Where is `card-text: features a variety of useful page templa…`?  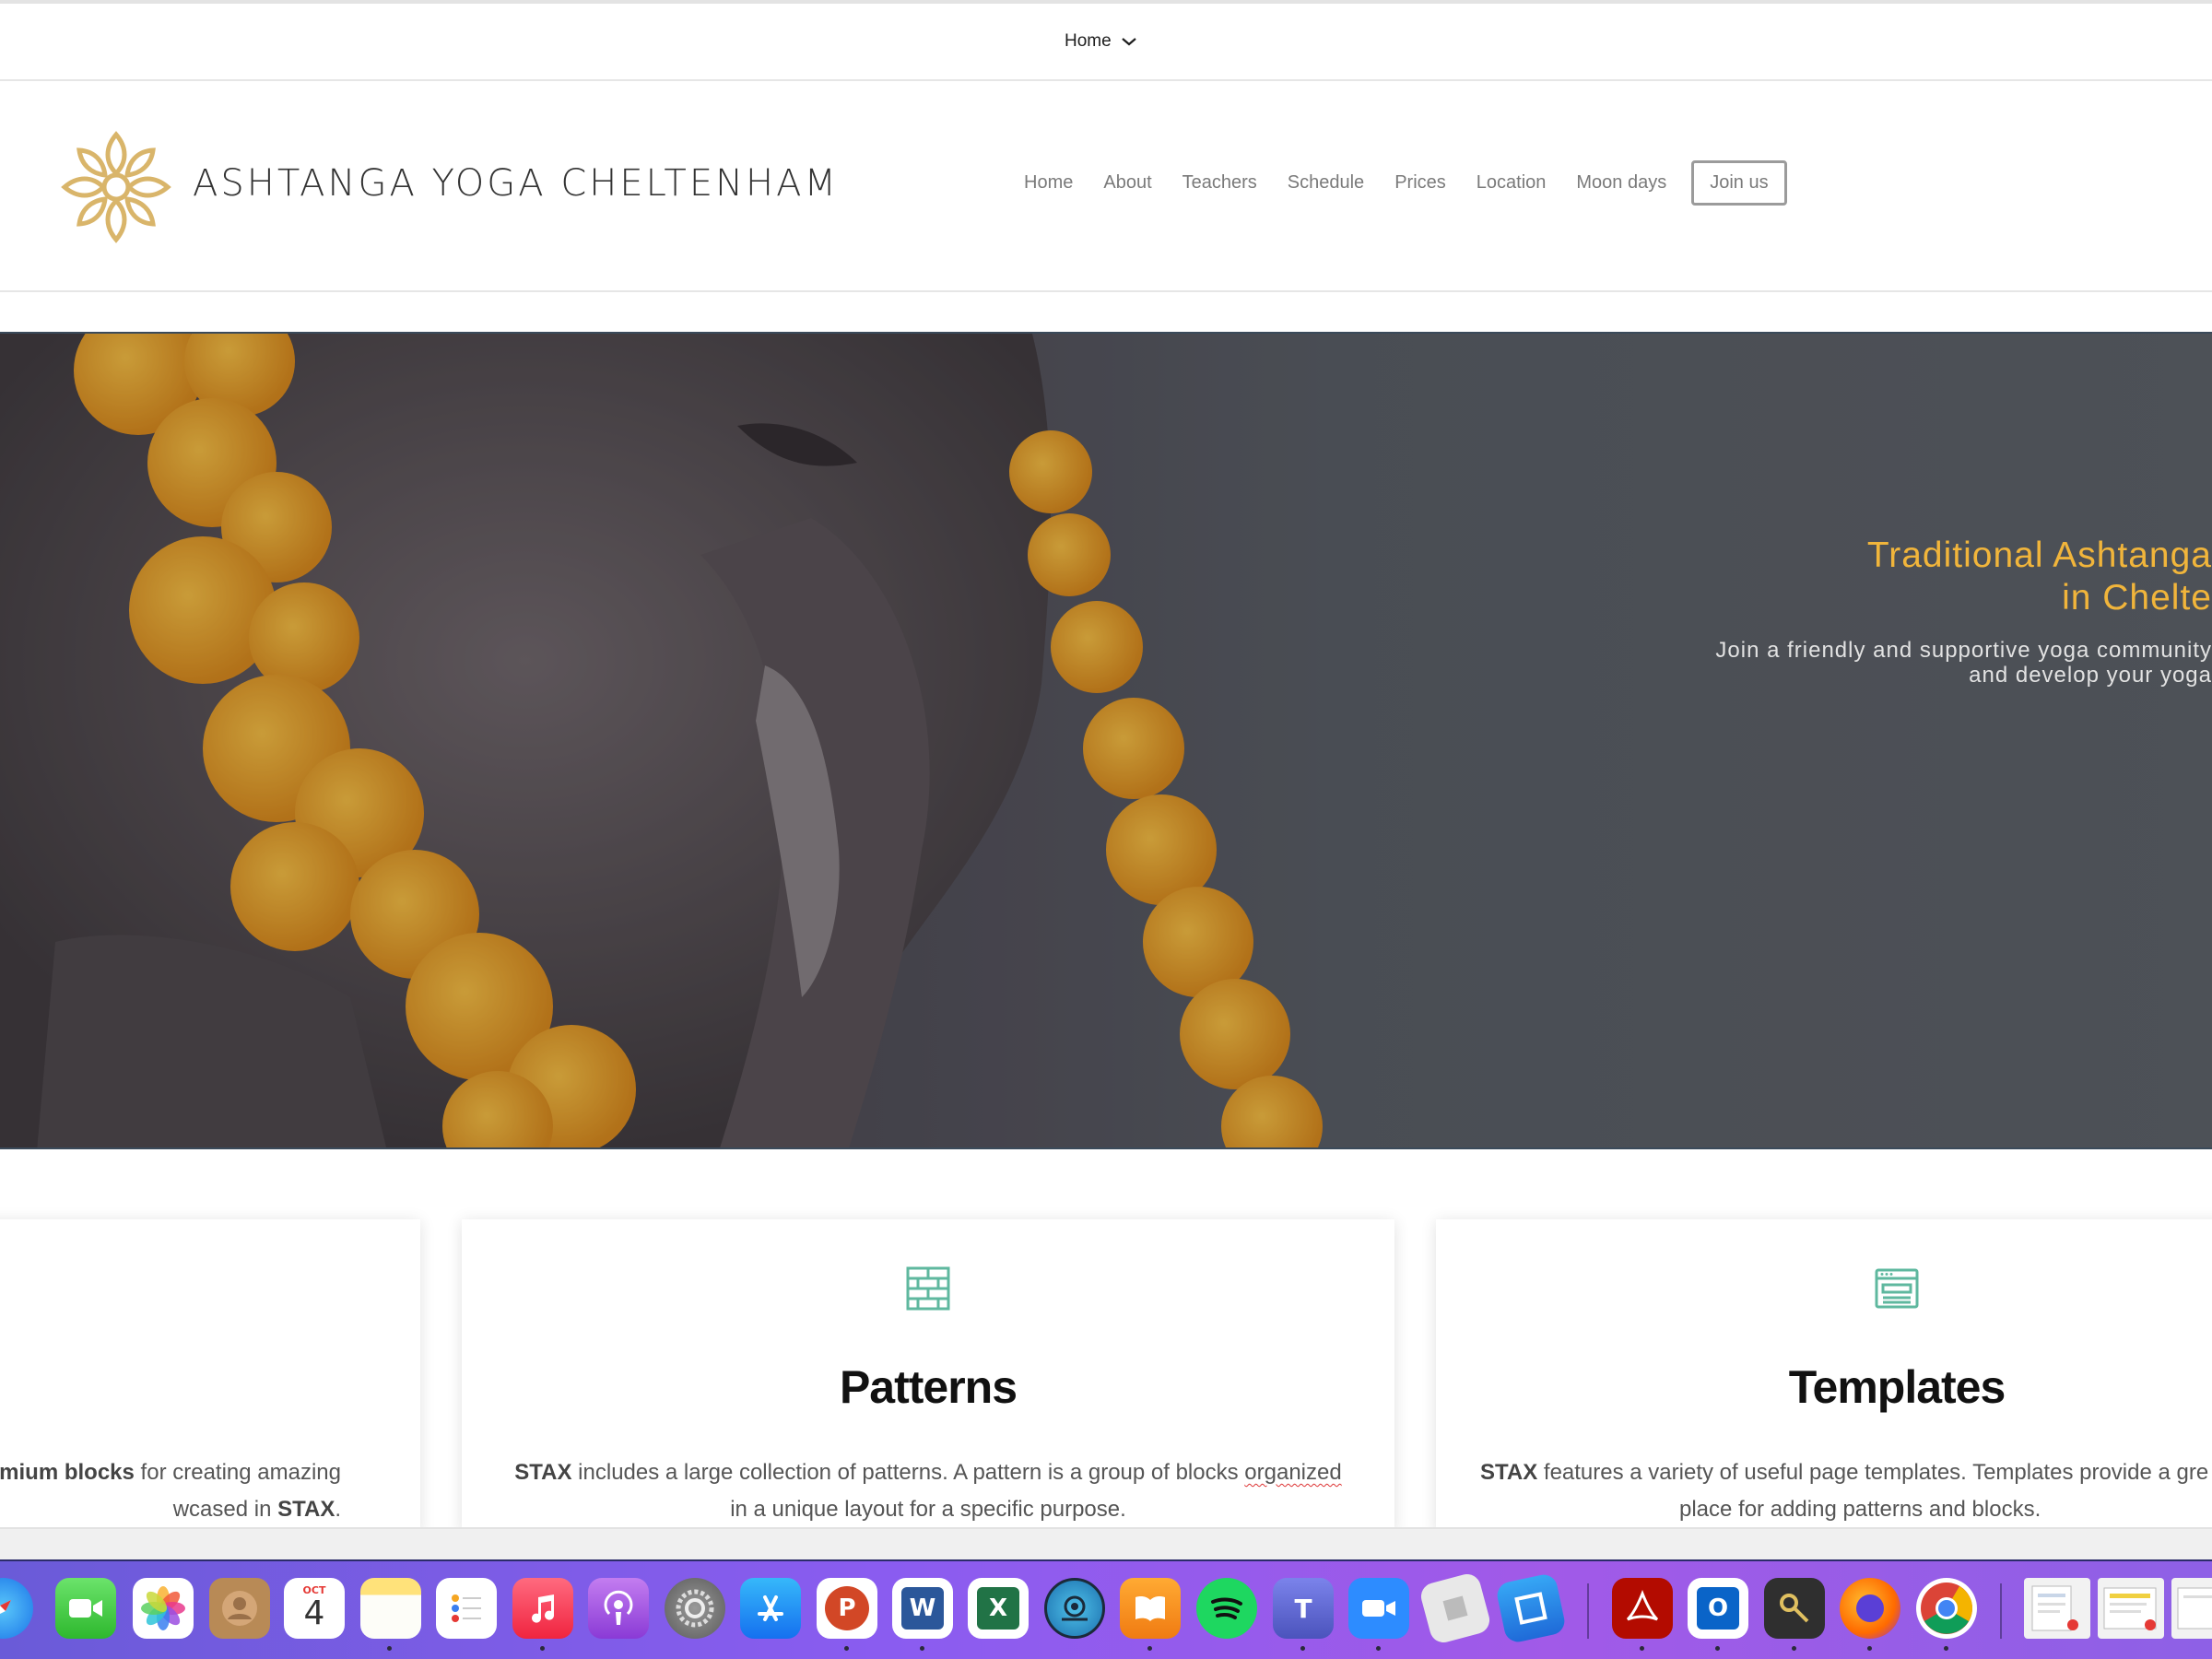 card-text: features a variety of useful page templa… is located at coordinates (1873, 1472).